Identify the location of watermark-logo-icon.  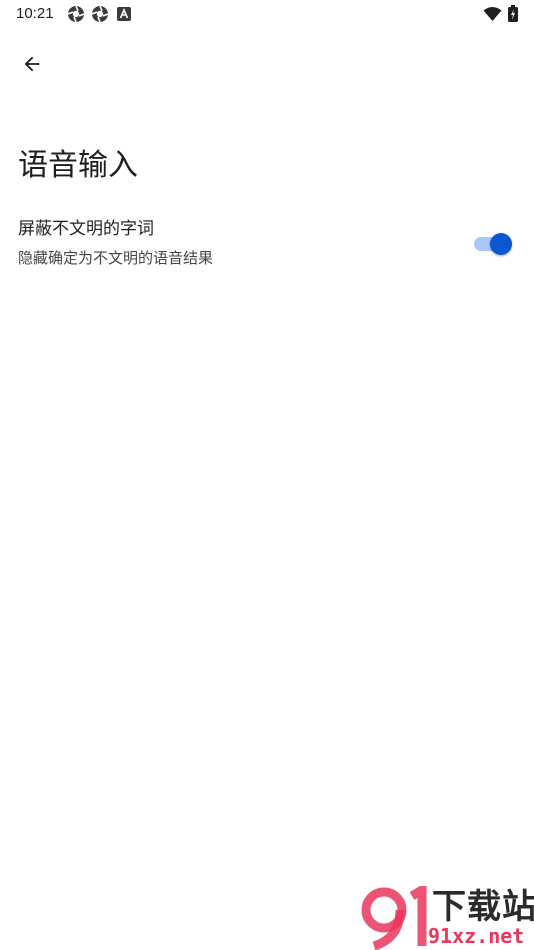
(394, 918).